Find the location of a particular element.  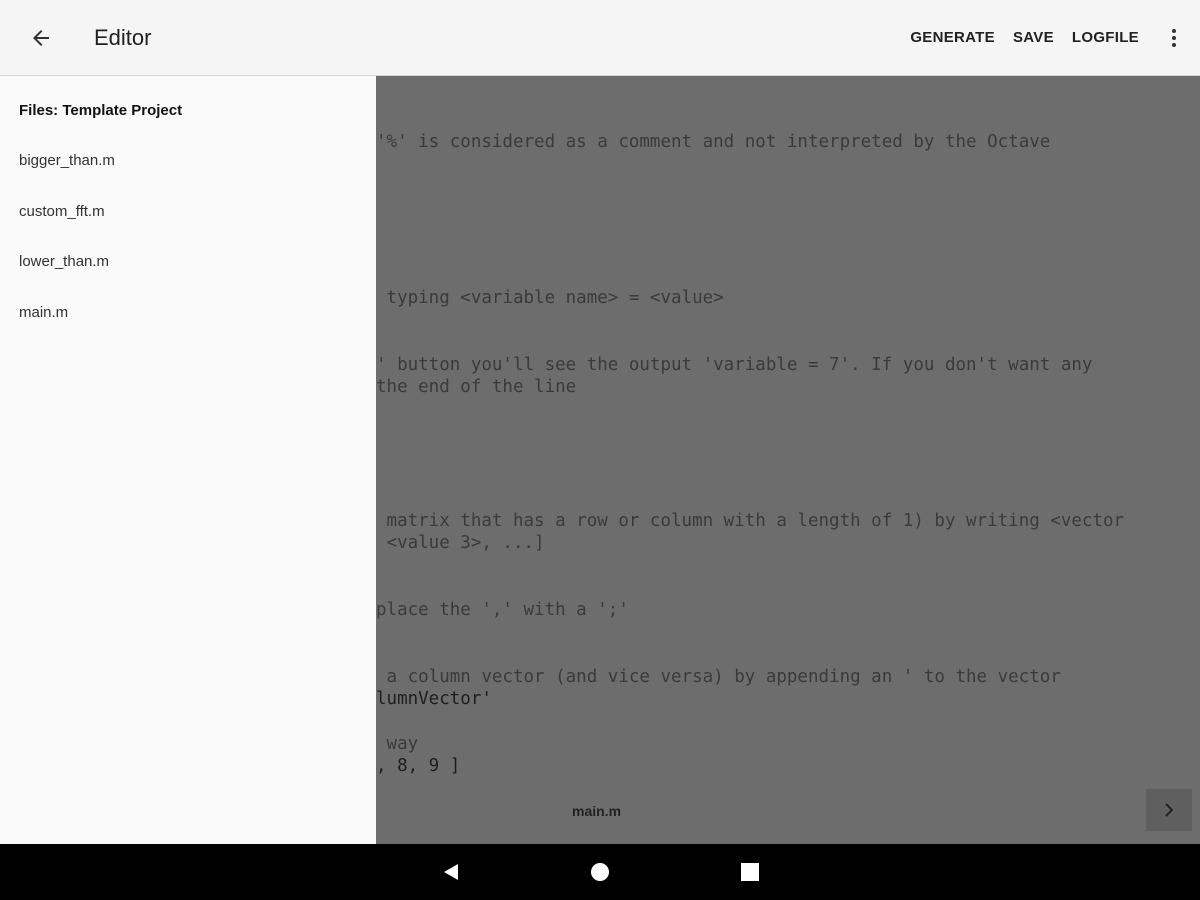

code-line: lumnVector' is located at coordinates (434, 699).